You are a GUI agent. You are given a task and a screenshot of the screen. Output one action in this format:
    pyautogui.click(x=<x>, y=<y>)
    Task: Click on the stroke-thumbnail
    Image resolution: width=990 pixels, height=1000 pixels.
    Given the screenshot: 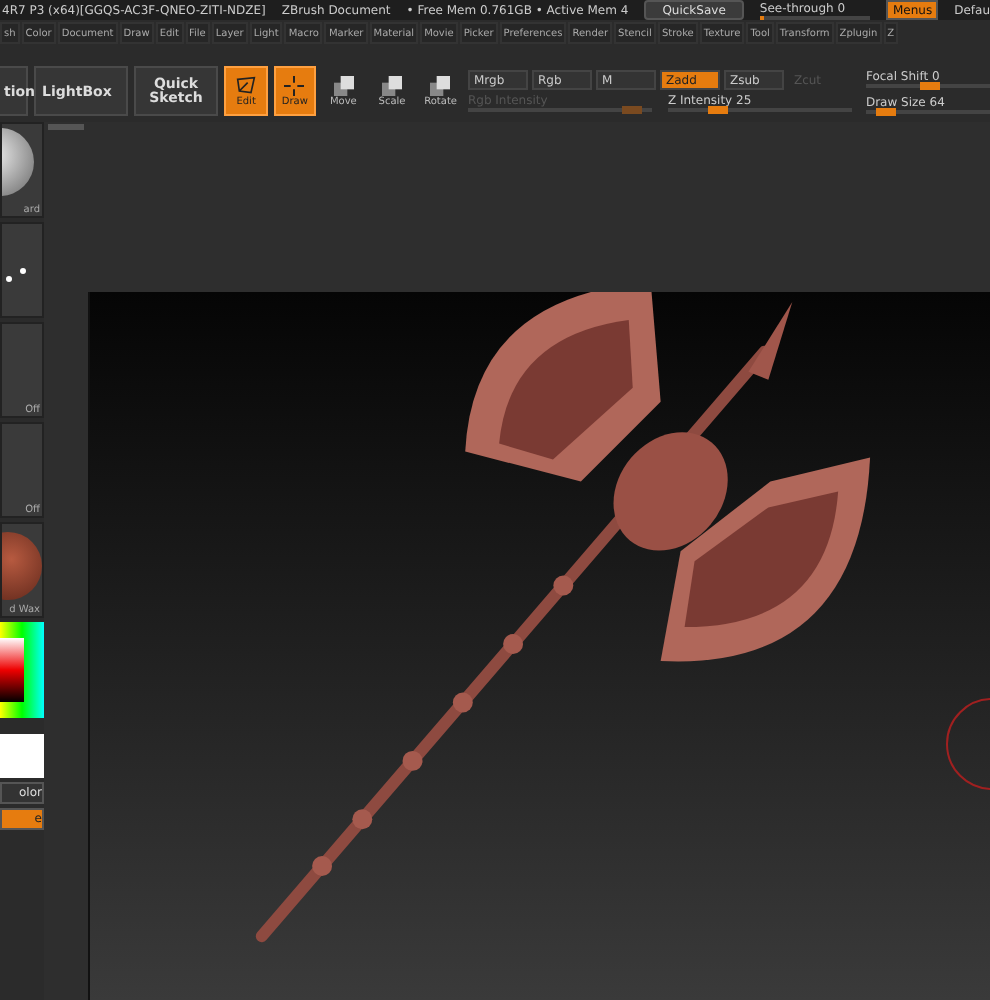 What is the action you would take?
    pyautogui.click(x=22, y=270)
    